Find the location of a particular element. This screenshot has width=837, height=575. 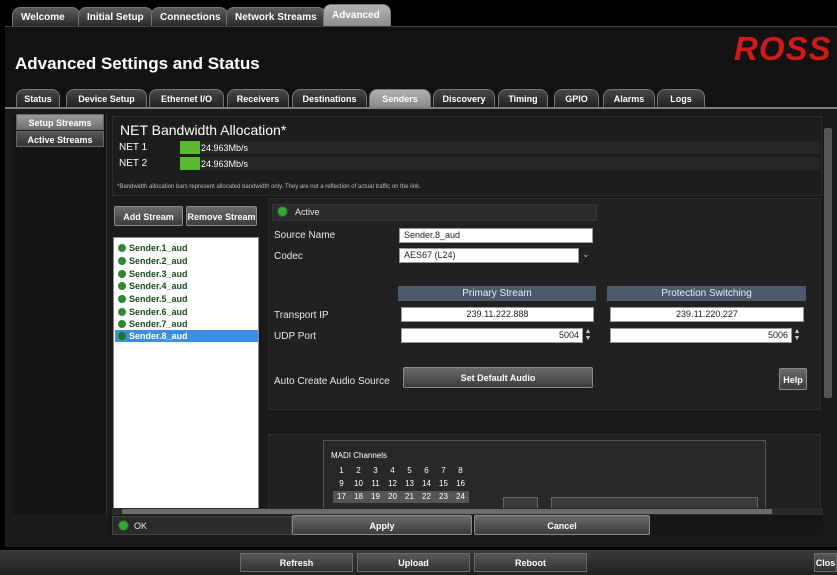

madi-channel-cell: 2 is located at coordinates (358, 471).